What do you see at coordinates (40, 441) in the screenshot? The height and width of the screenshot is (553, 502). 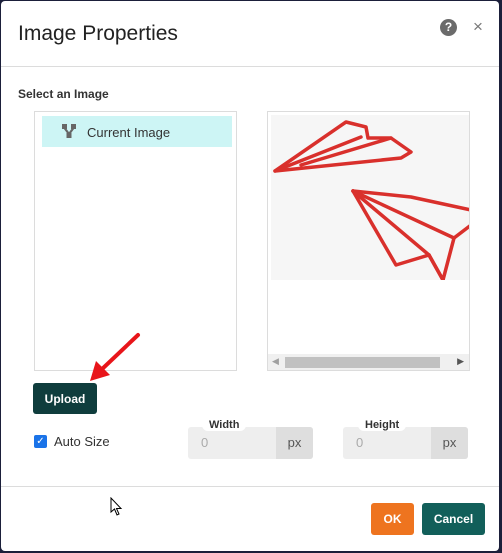 I see `auto-size-checkbox: ✓` at bounding box center [40, 441].